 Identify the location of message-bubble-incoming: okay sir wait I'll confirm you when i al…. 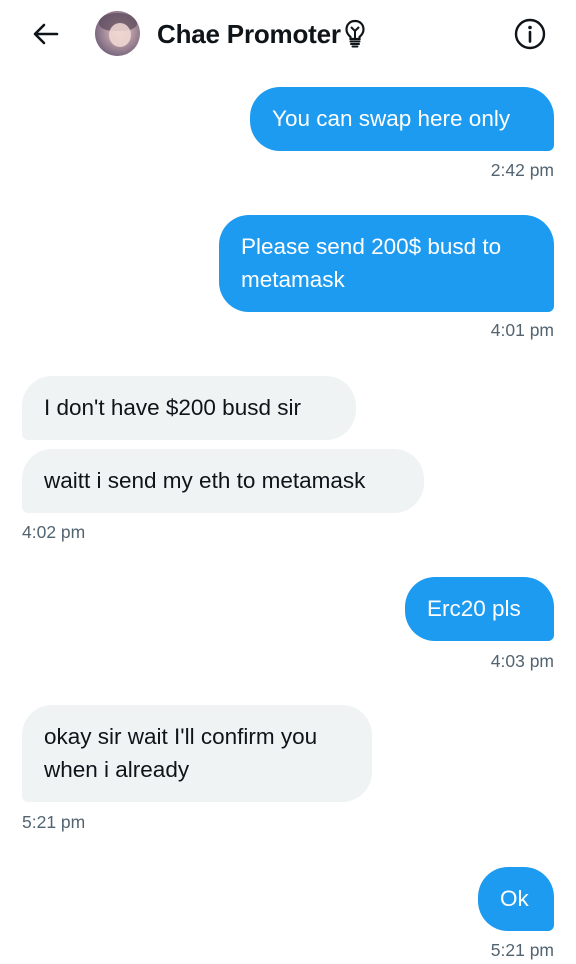
(197, 753).